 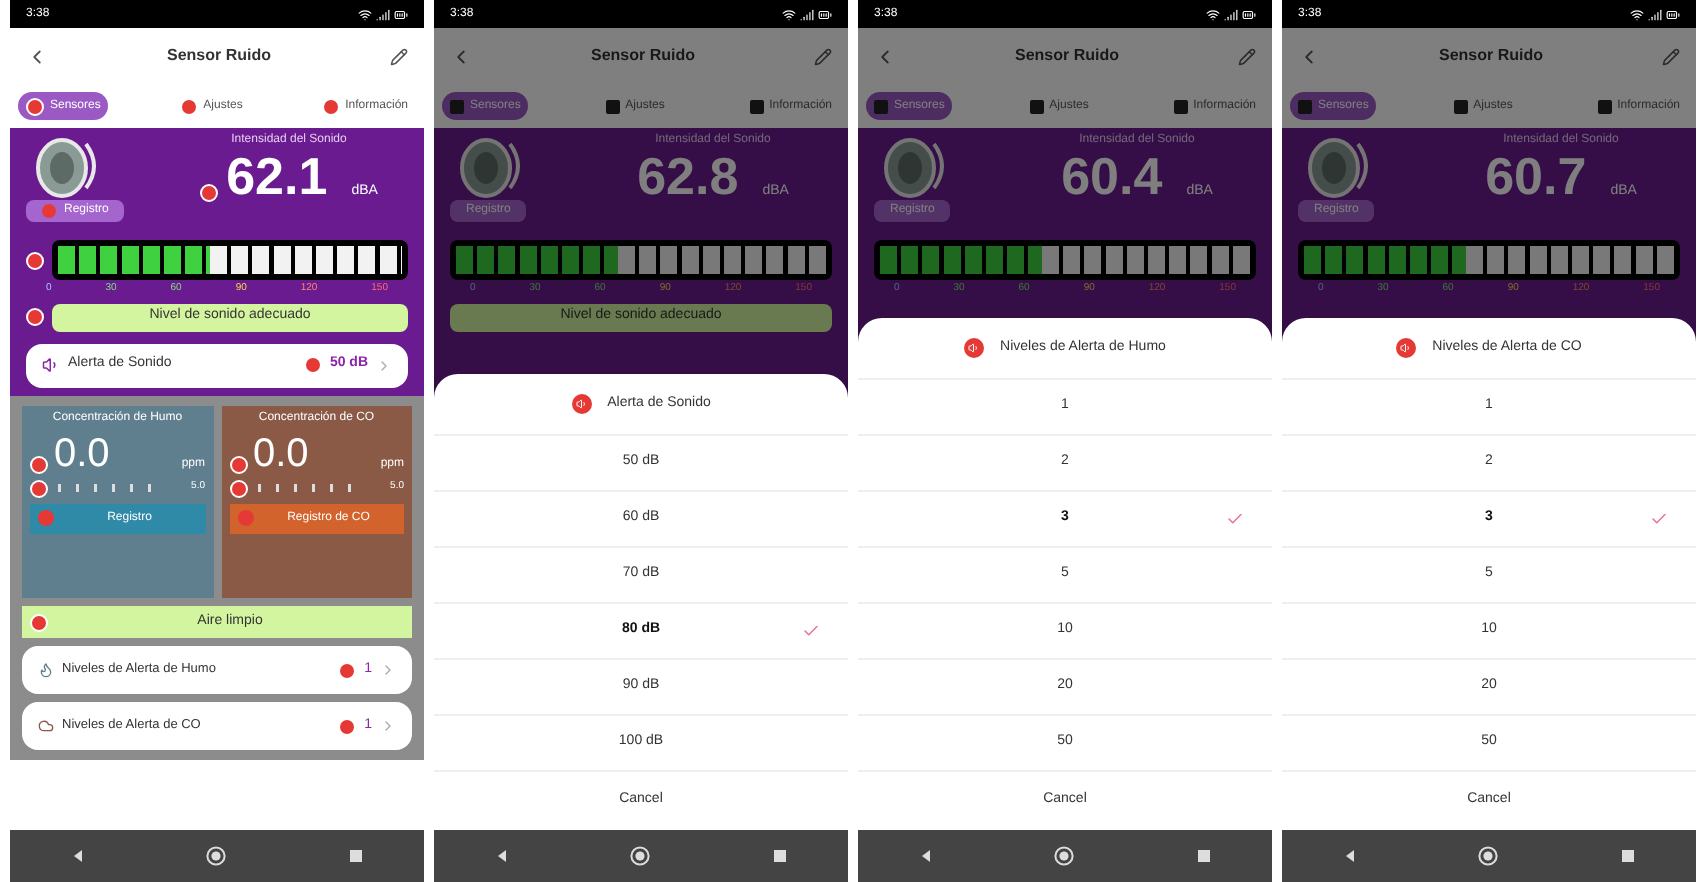 What do you see at coordinates (46, 670) in the screenshot?
I see `flame-icon` at bounding box center [46, 670].